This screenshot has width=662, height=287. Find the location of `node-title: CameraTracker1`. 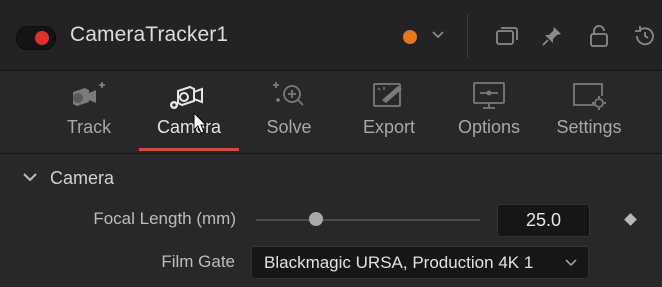

node-title: CameraTracker1 is located at coordinates (149, 34).